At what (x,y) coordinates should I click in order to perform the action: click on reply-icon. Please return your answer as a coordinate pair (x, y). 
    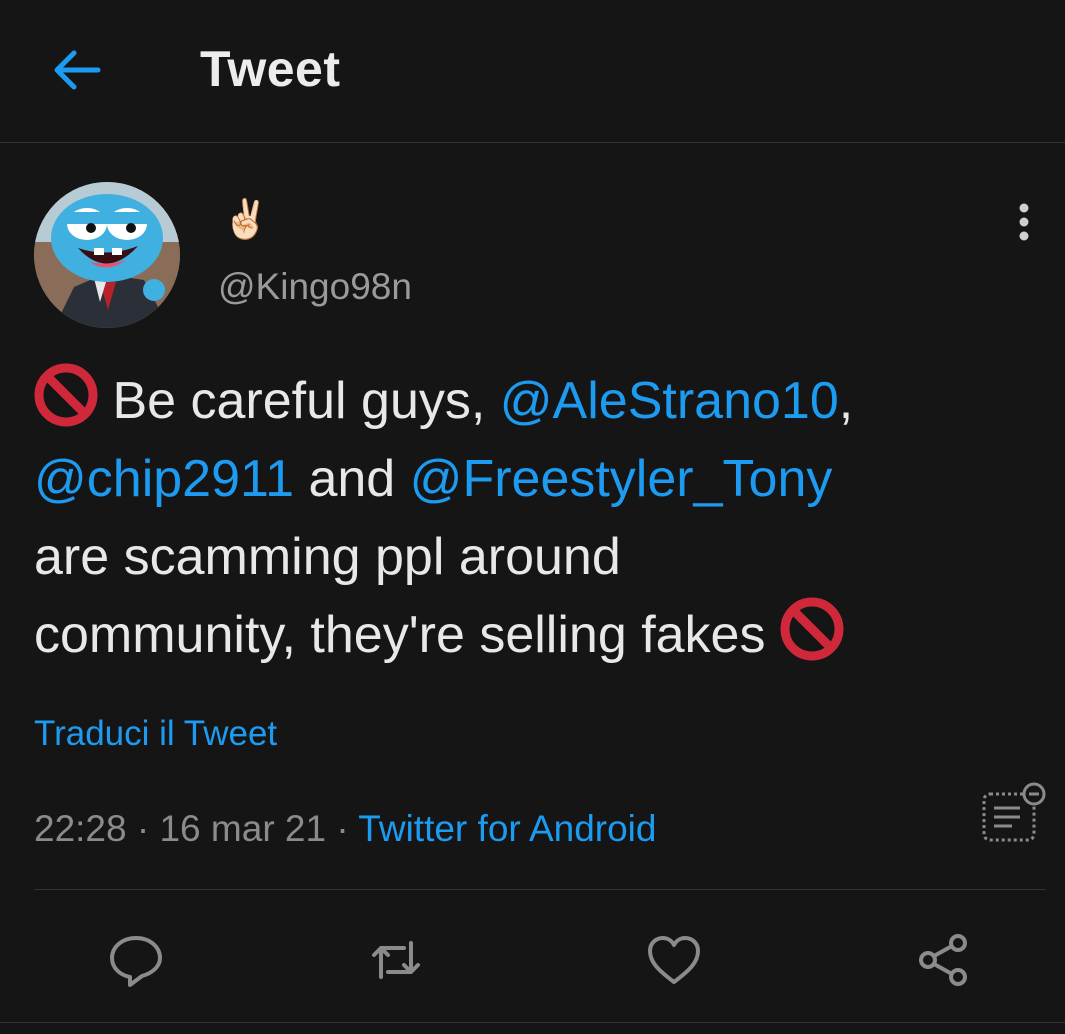
    Looking at the image, I should click on (136, 961).